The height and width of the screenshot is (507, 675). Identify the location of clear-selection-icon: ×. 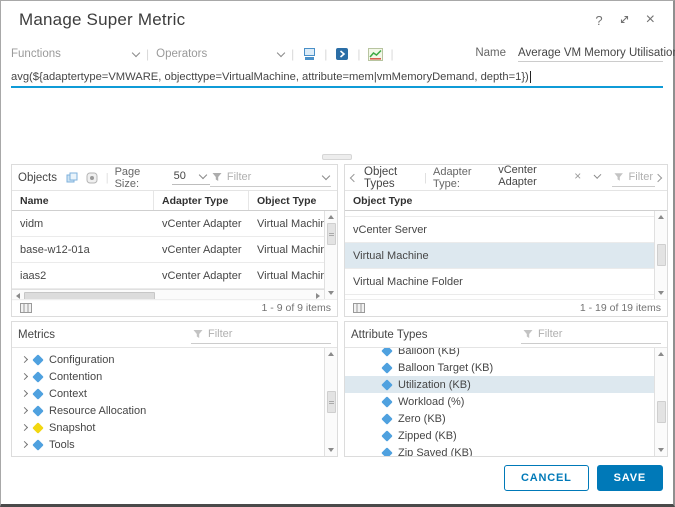
(577, 176).